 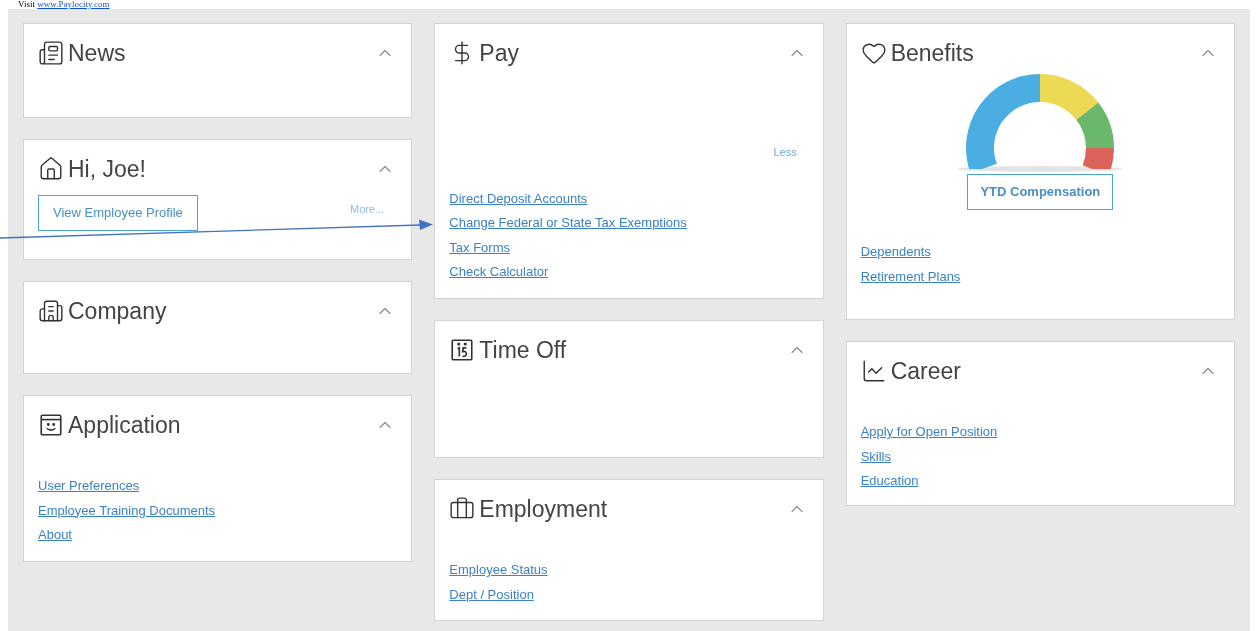 I want to click on card-link: Skills, so click(x=875, y=456).